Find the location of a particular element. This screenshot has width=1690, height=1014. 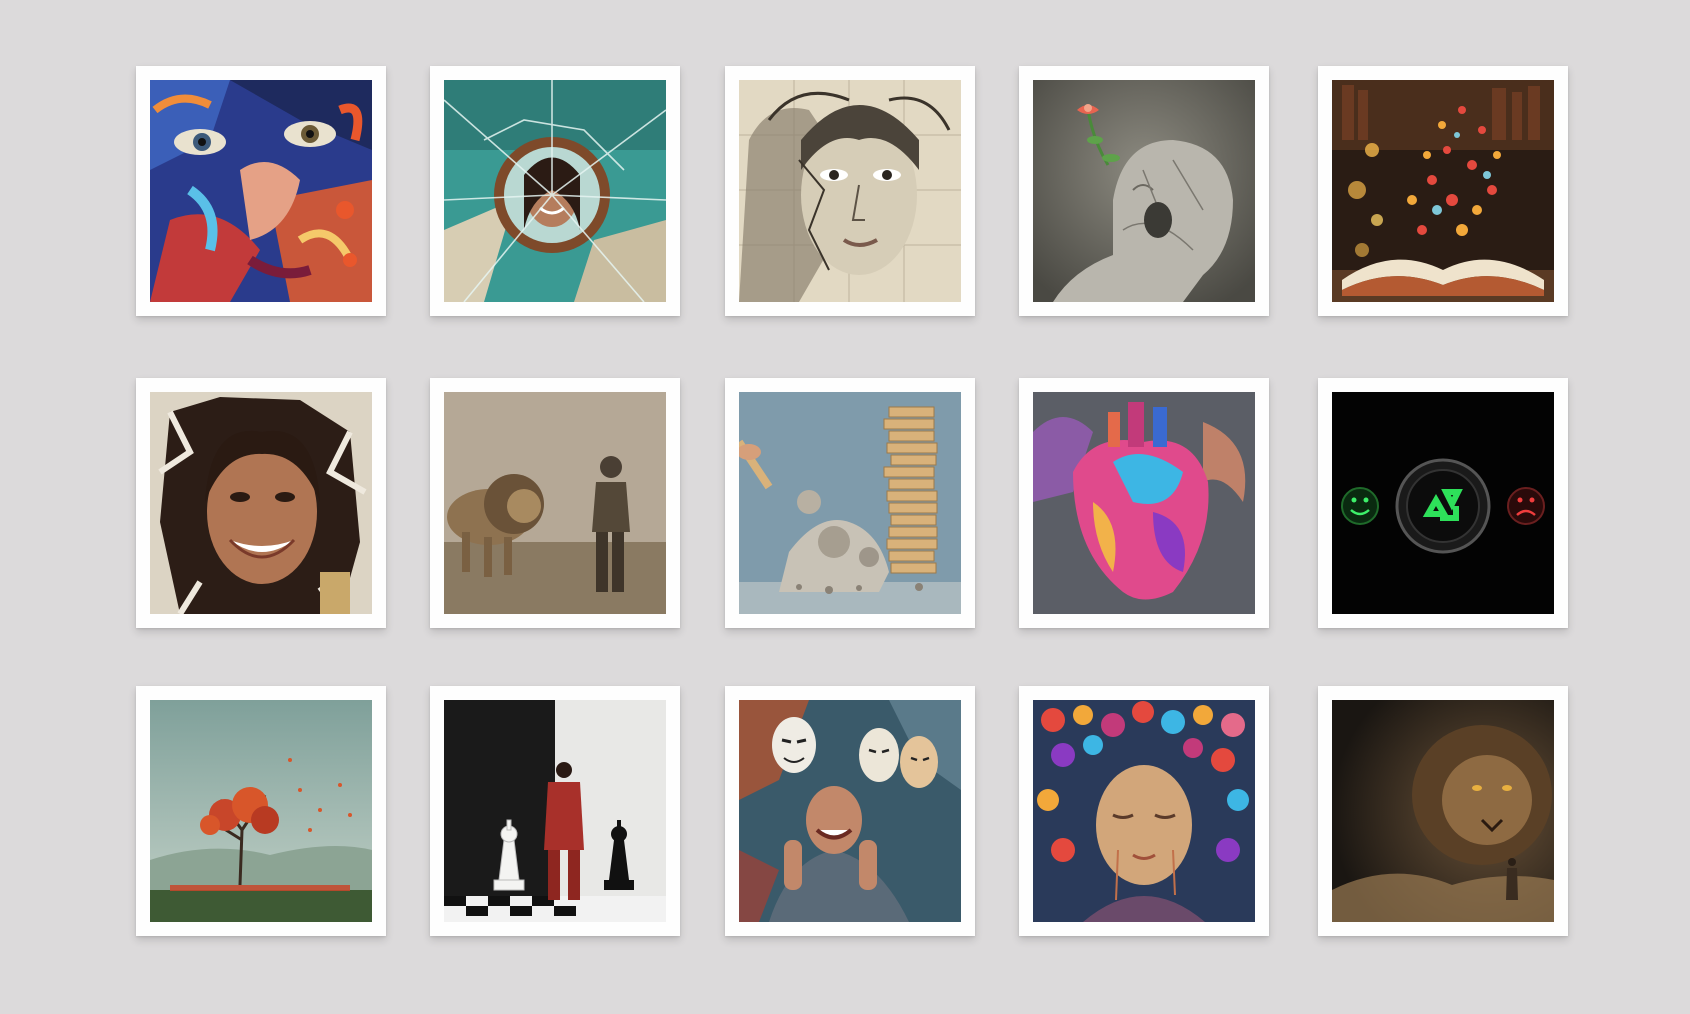

lion-and-small-figure-image is located at coordinates (1443, 811).